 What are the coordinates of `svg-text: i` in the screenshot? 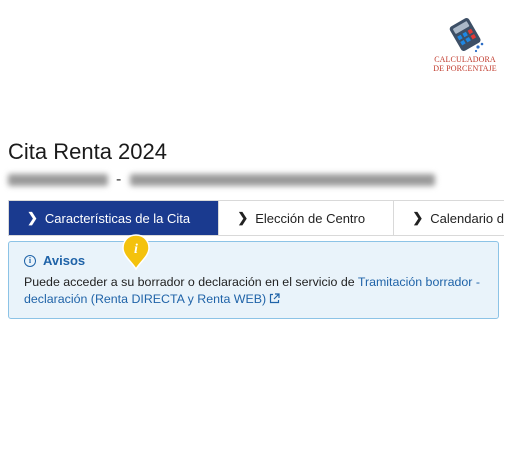 It's located at (136, 249).